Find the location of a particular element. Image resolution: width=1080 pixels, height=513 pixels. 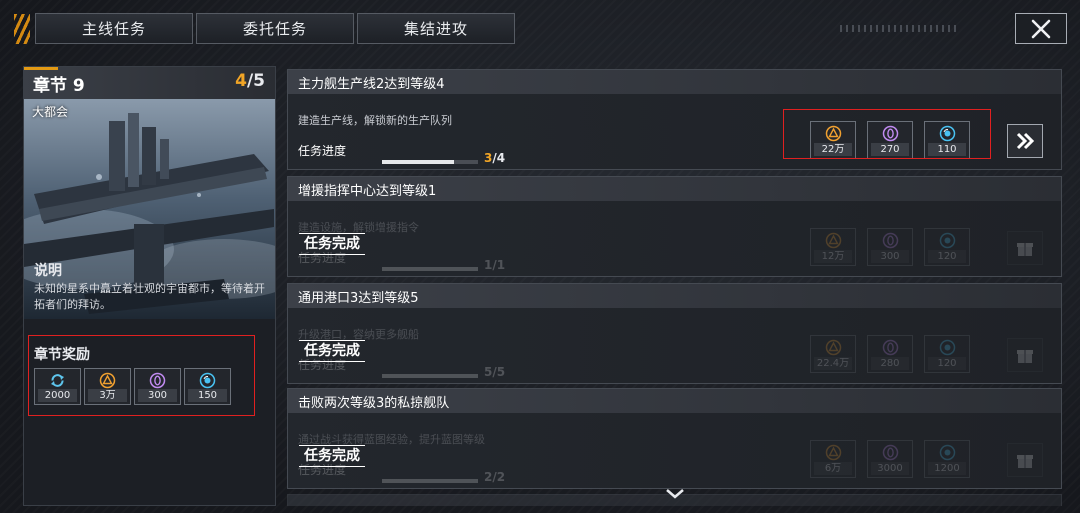

mission-progress-count: 5/5 is located at coordinates (494, 372).